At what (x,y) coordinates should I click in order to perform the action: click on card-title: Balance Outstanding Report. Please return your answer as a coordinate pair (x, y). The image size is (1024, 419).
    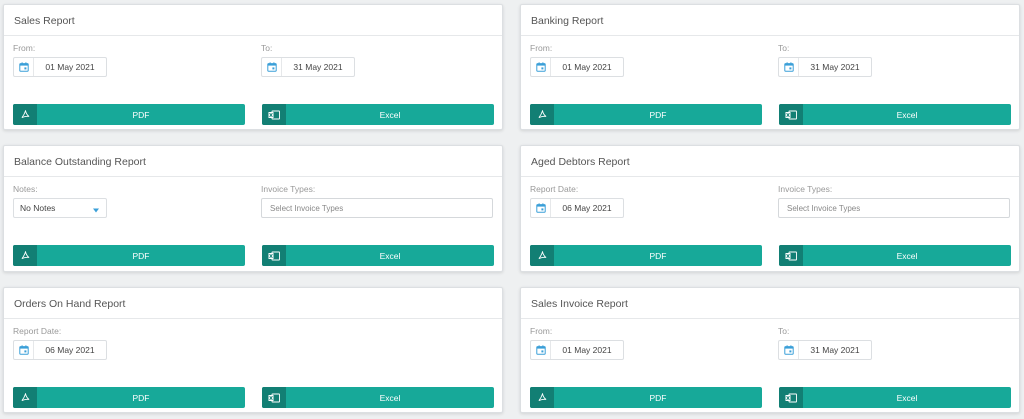
    Looking at the image, I should click on (253, 161).